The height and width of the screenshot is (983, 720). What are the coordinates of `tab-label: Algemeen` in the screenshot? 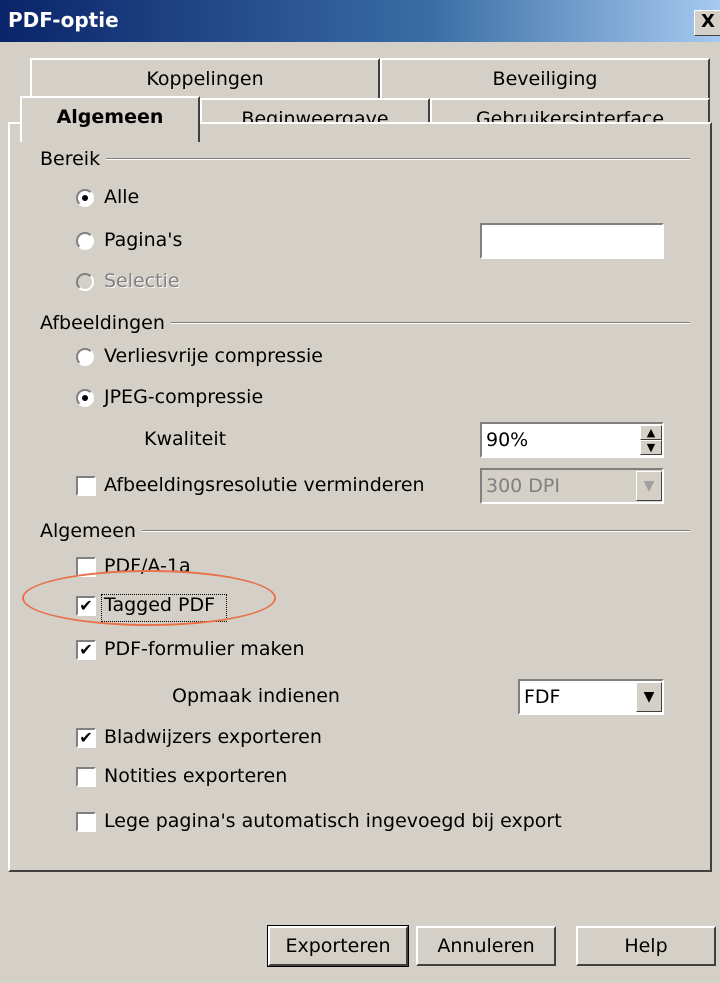 It's located at (110, 117).